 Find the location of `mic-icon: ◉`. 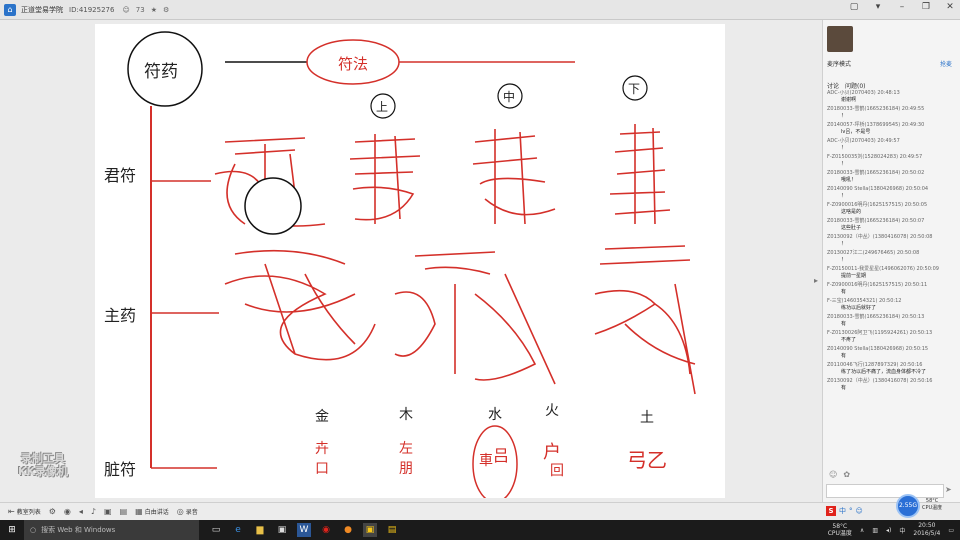

mic-icon: ◉ is located at coordinates (67, 511).